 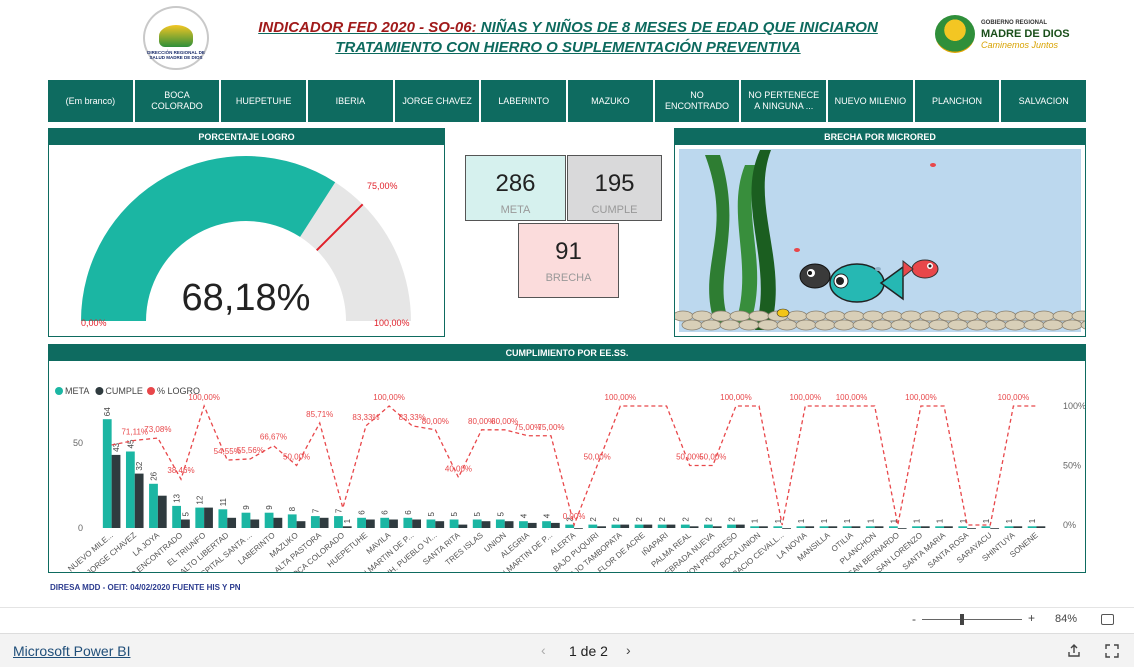 I want to click on slicer-item: LABERINTO, so click(x=525, y=101).